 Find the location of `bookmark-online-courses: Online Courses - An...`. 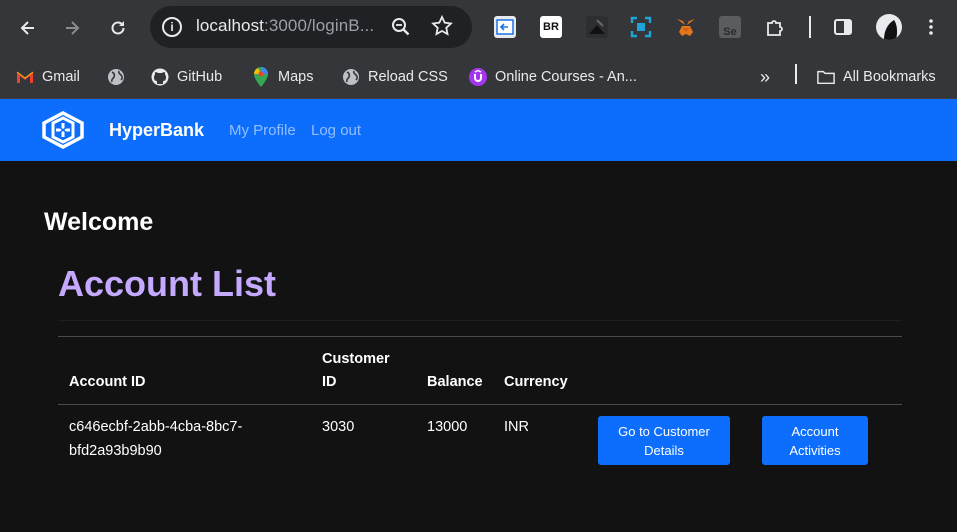

bookmark-online-courses: Online Courses - An... is located at coordinates (553, 77).